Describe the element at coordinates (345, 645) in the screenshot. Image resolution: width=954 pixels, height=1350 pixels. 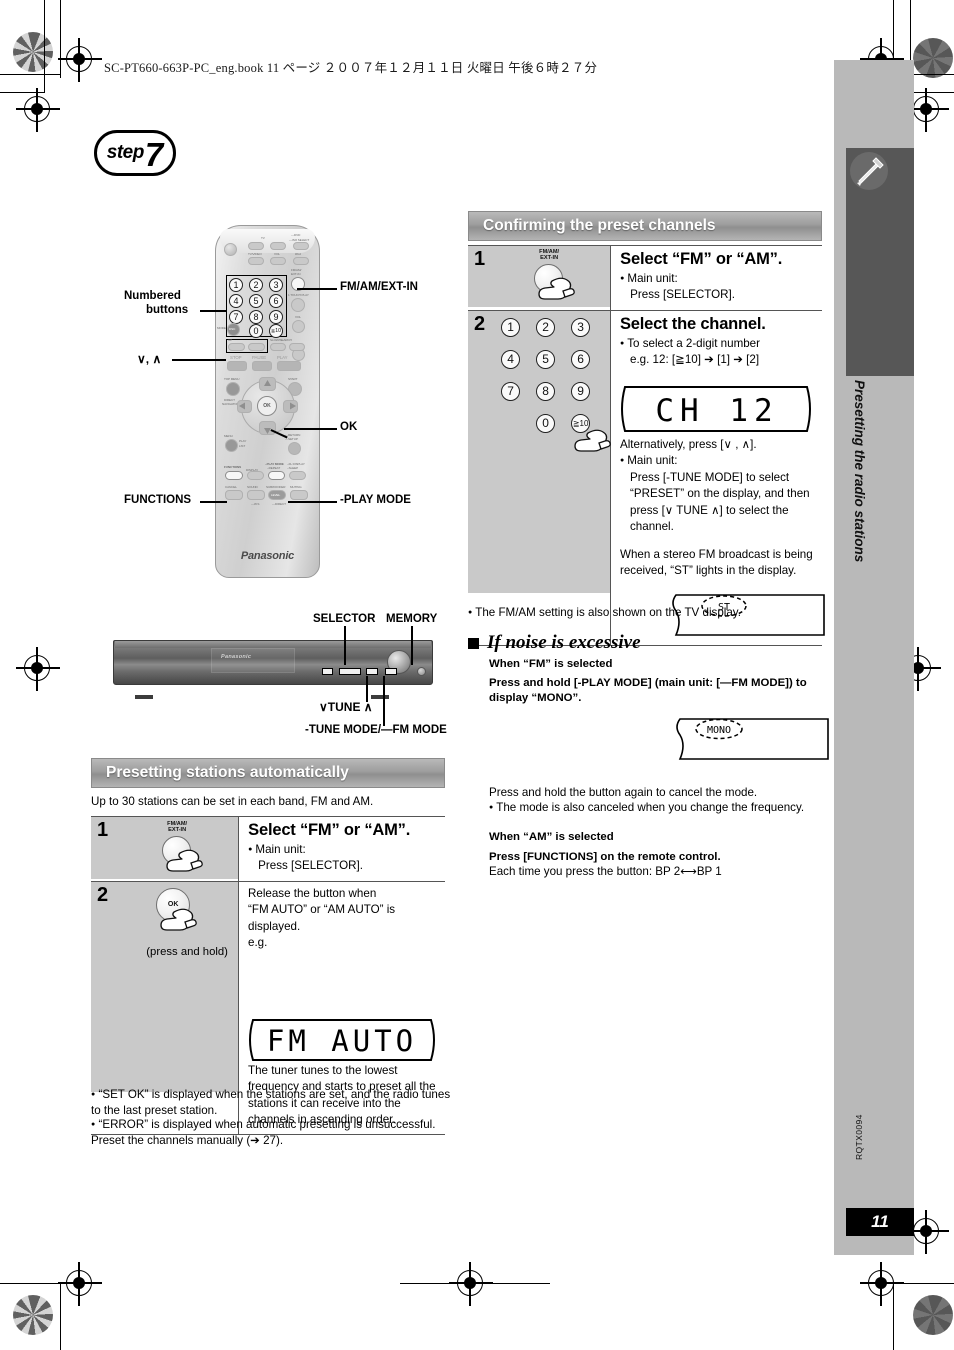
I see `leader-selector` at that location.